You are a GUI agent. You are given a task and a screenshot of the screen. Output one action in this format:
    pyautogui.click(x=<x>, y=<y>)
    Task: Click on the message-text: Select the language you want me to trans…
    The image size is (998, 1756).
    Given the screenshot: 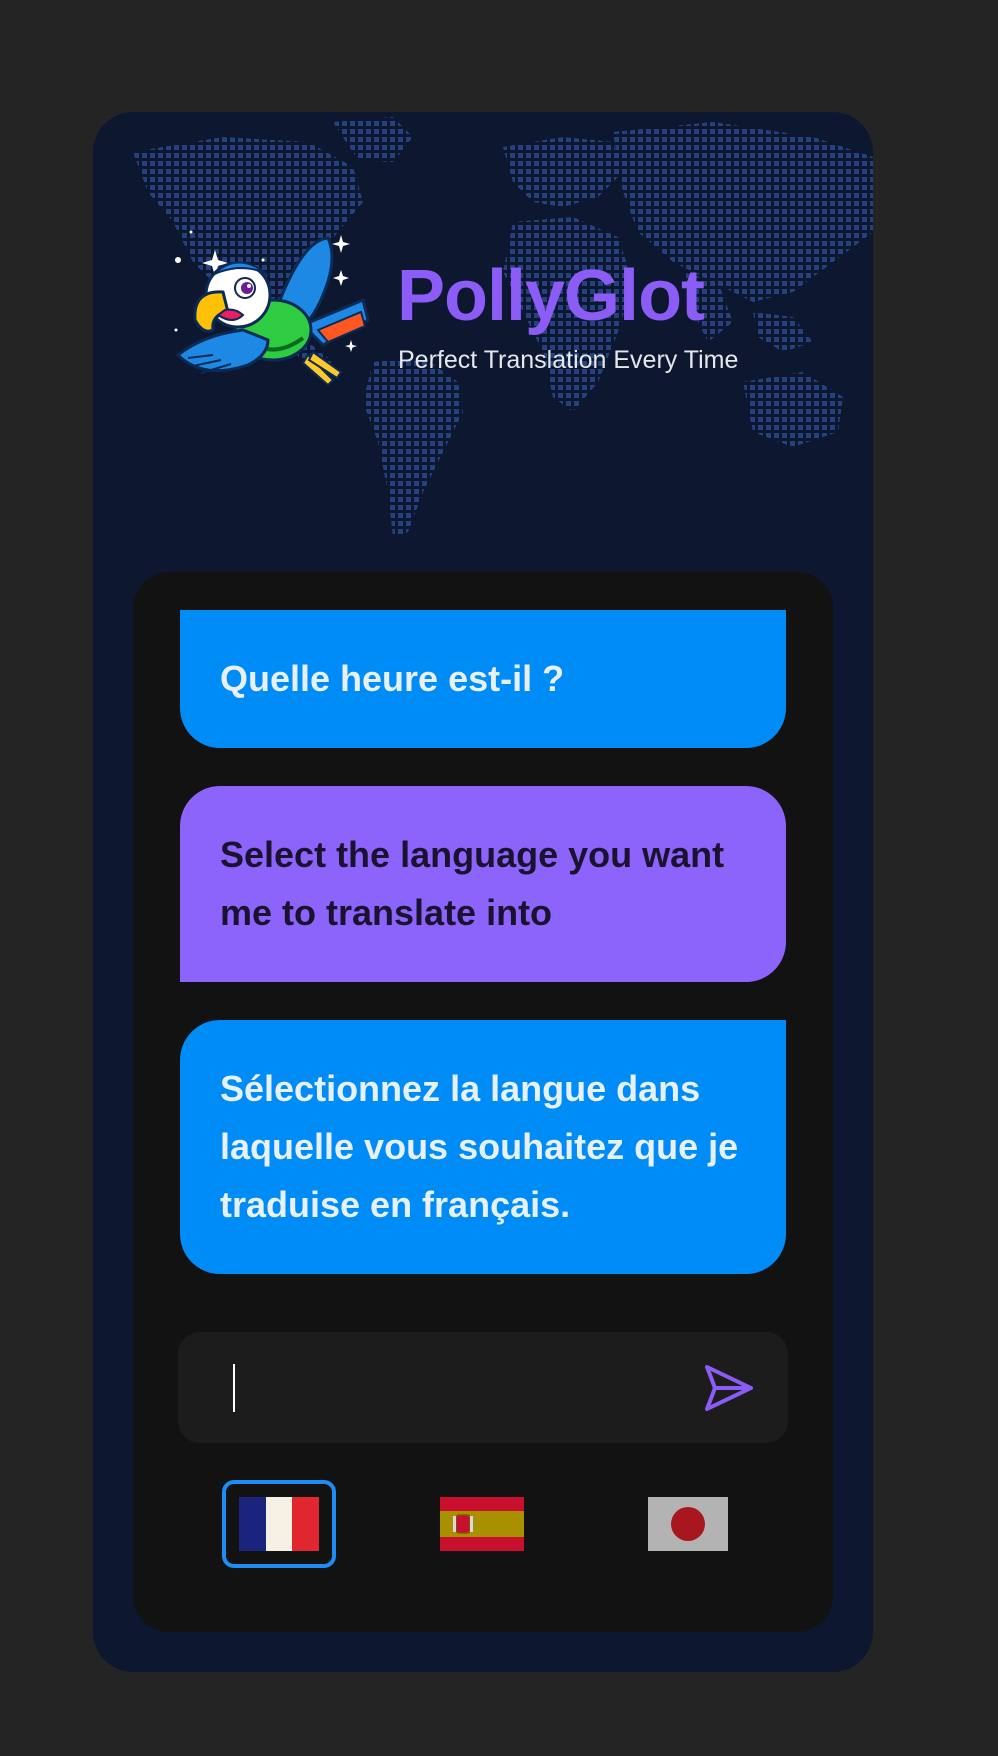 What is the action you would take?
    pyautogui.click(x=472, y=883)
    